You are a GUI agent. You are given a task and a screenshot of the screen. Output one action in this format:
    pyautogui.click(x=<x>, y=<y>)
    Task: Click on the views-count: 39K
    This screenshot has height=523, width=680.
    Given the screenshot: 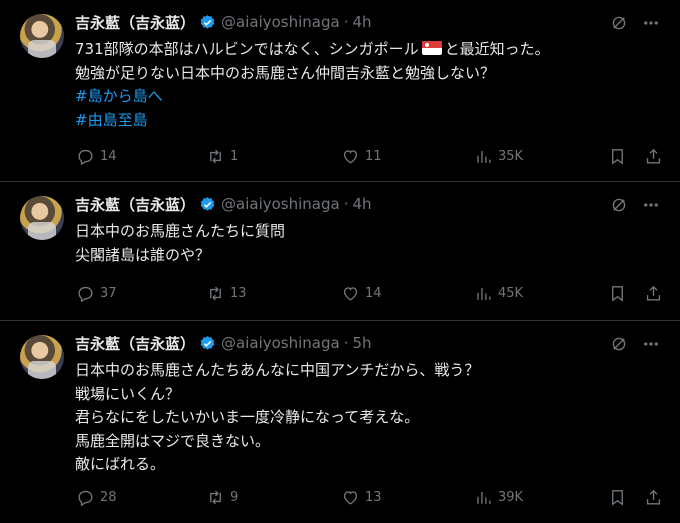 What is the action you would take?
    pyautogui.click(x=511, y=497)
    